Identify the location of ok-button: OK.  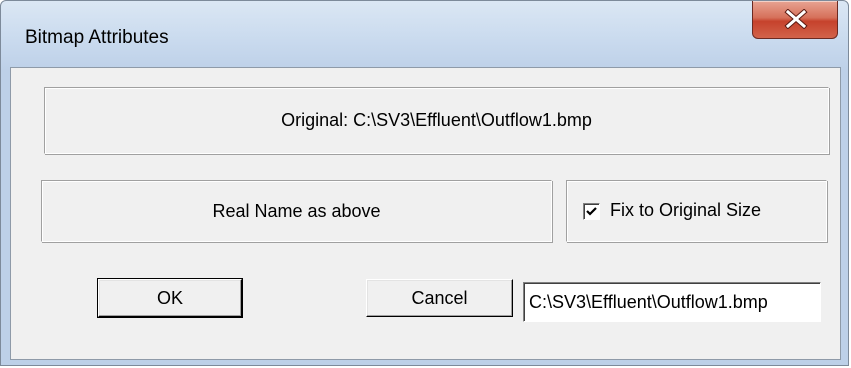
(170, 298).